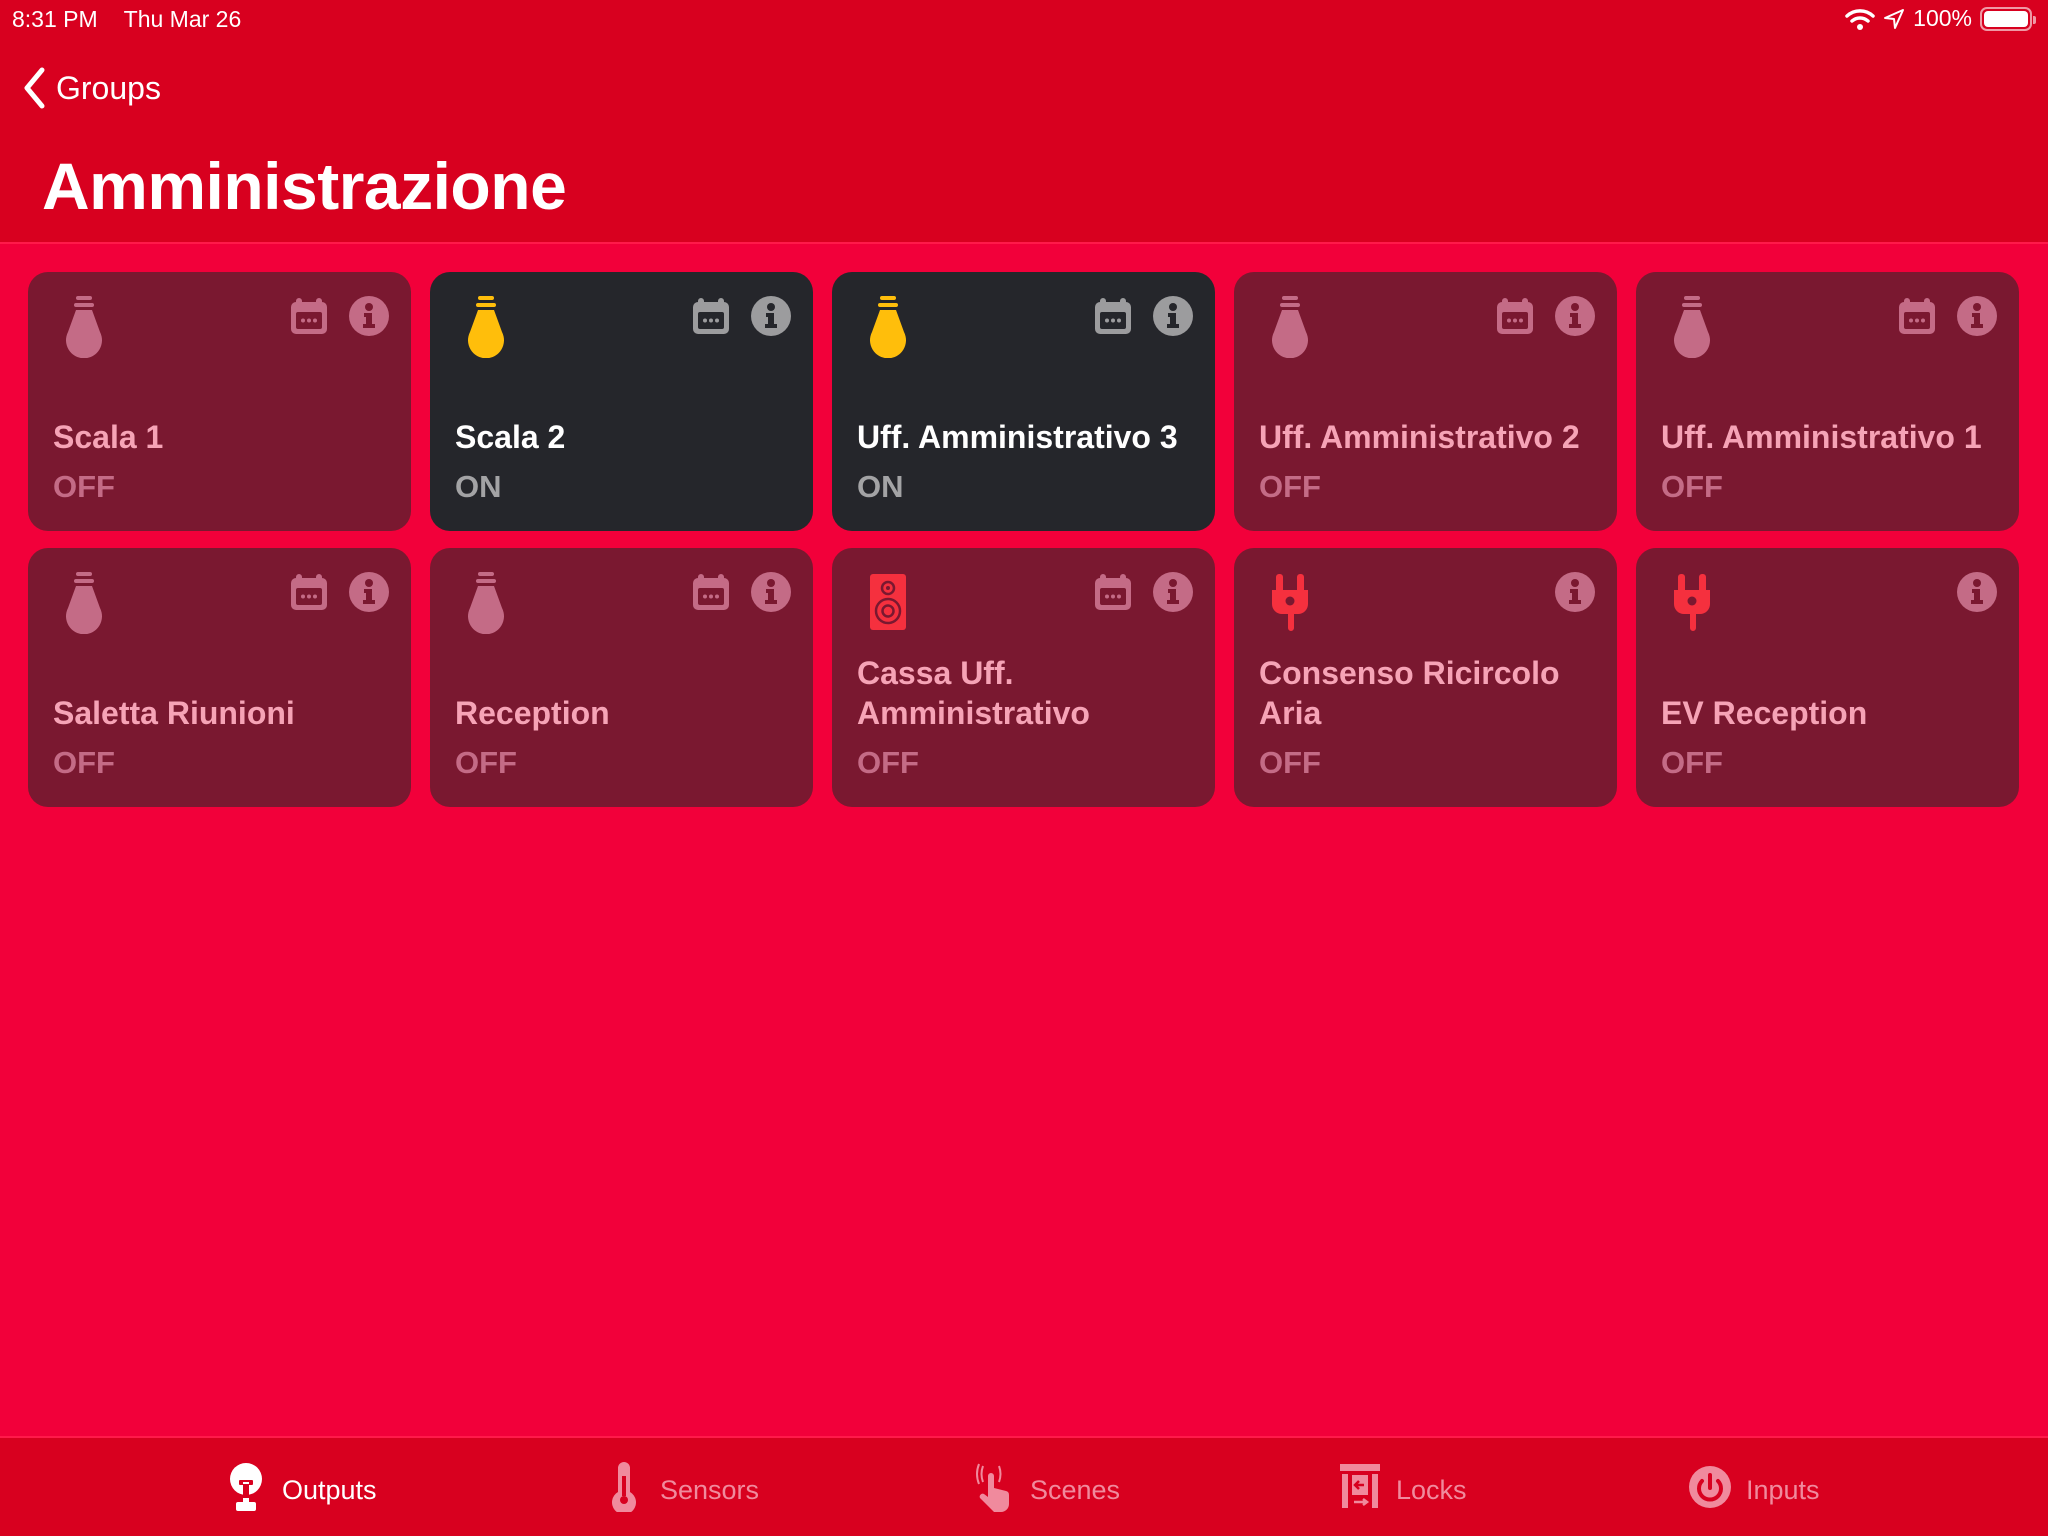 This screenshot has height=1536, width=2048. Describe the element at coordinates (621, 401) in the screenshot. I see `output-card-2: Scala 2 ON` at that location.